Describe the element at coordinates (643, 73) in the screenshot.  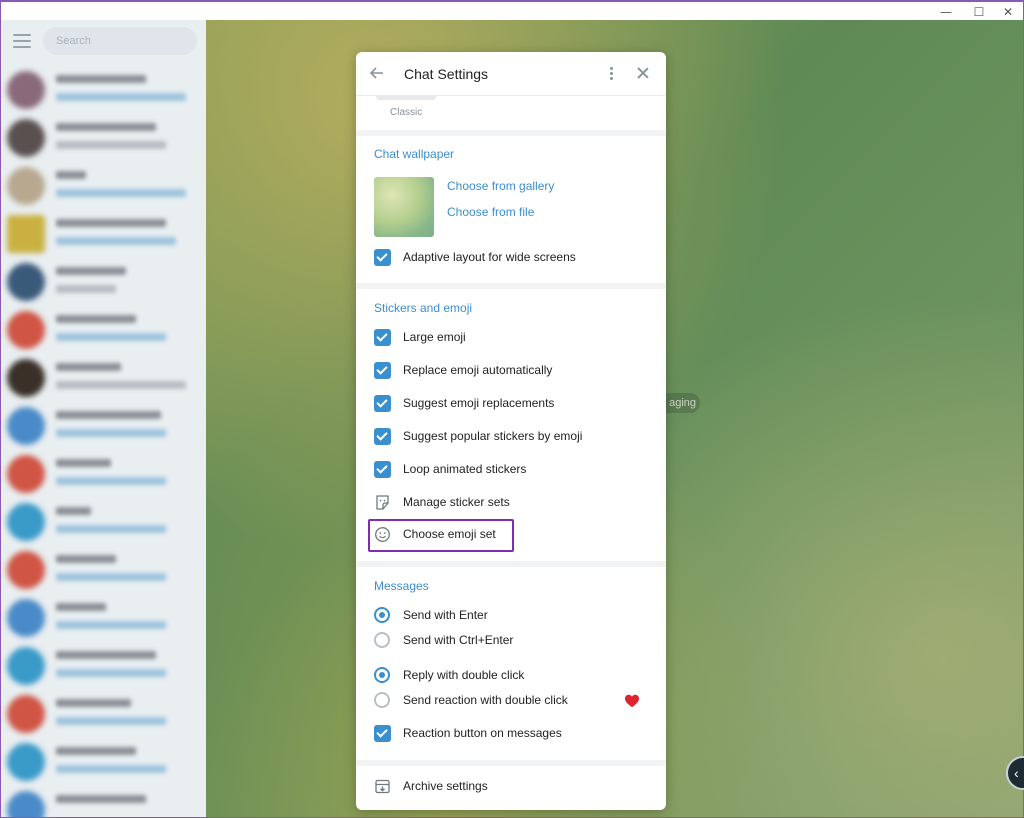
I see `close-icon` at that location.